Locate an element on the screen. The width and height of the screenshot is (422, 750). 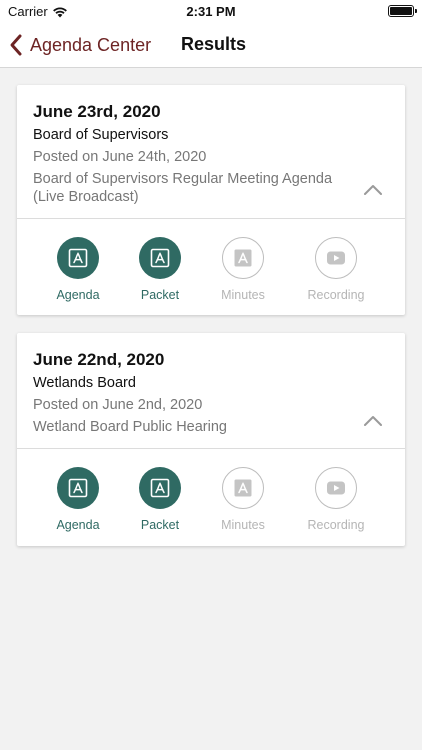
meeting-description: Wetland Board Public Hearing is located at coordinates (130, 427).